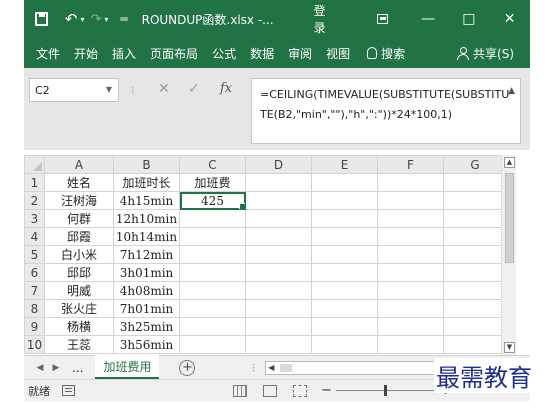 This screenshot has height=407, width=560. What do you see at coordinates (146, 218) in the screenshot?
I see `cell-duration: 12h10min` at bounding box center [146, 218].